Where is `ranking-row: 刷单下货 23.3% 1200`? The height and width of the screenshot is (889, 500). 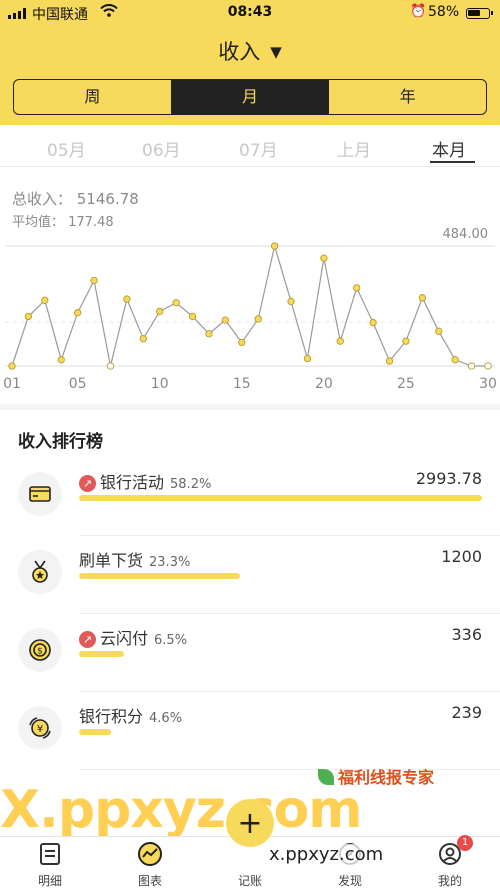 ranking-row: 刷单下货 23.3% 1200 is located at coordinates (250, 575).